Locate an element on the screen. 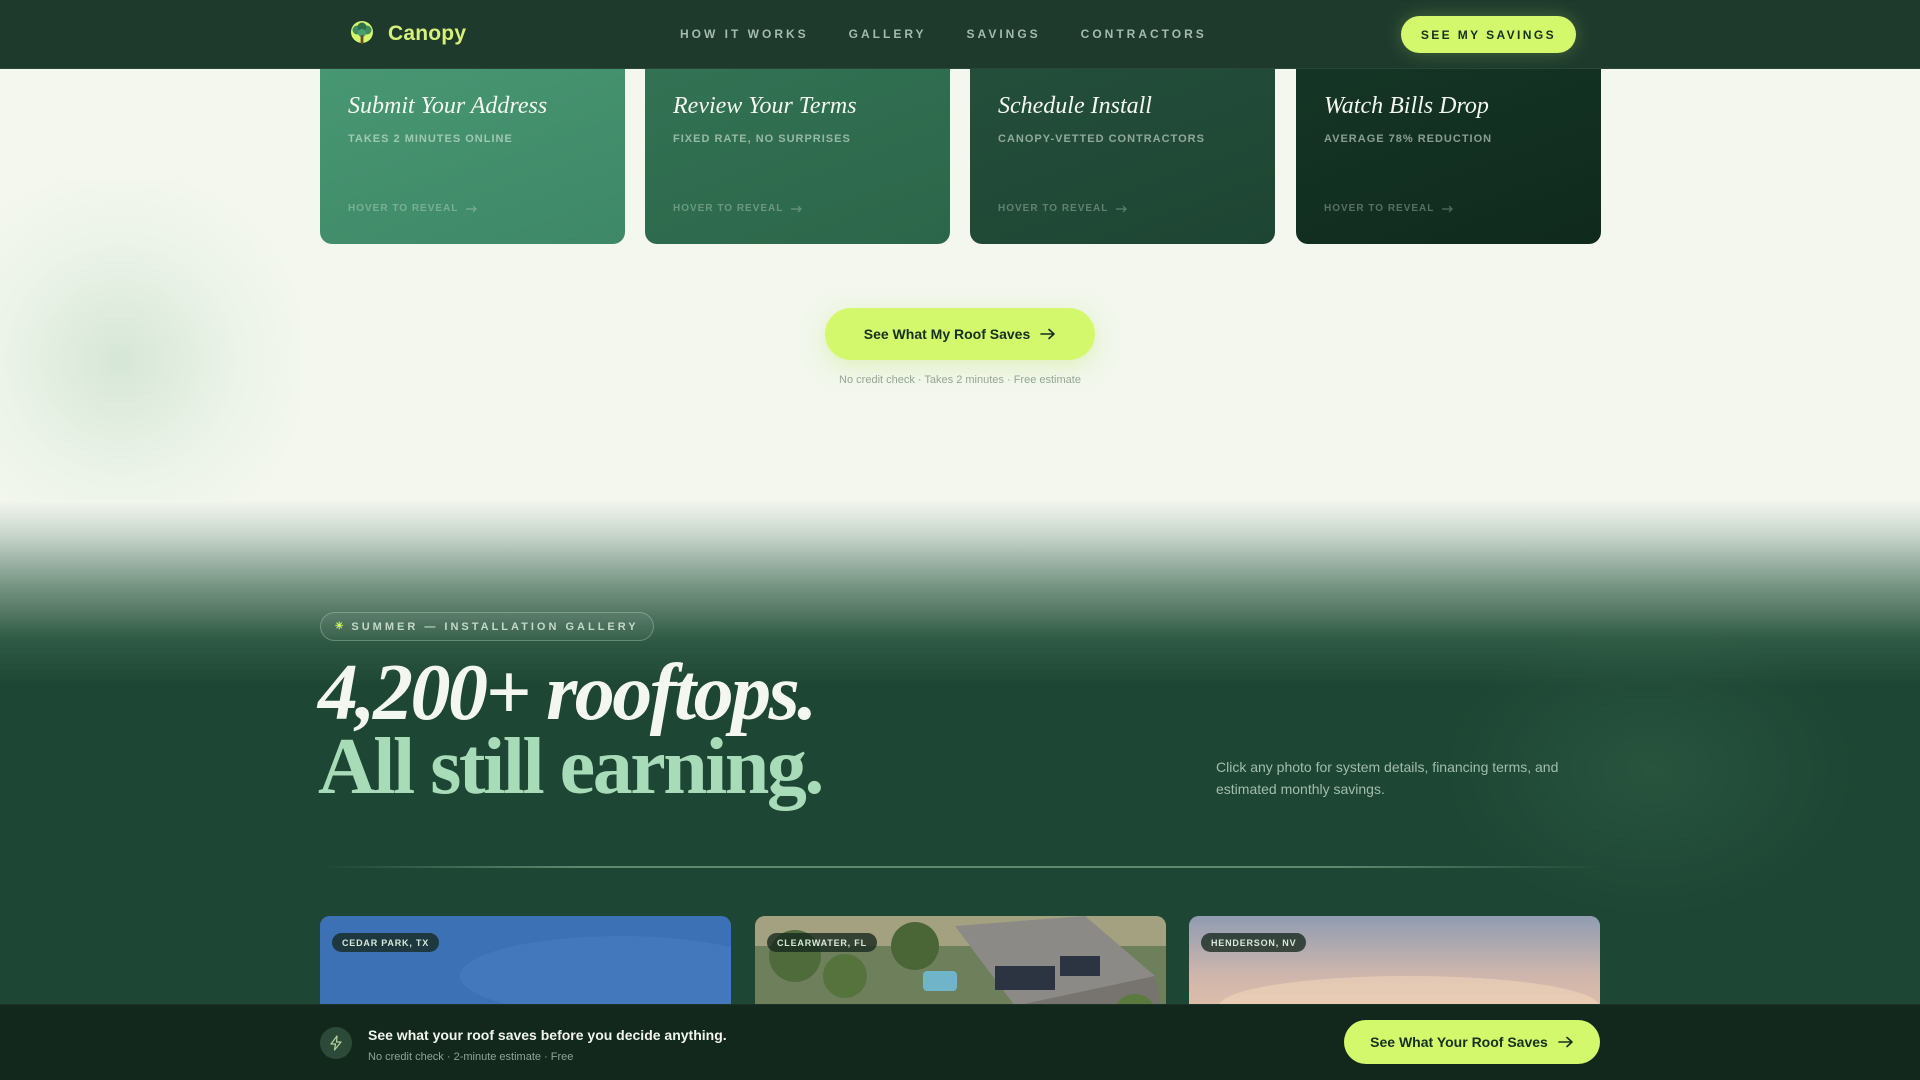 The height and width of the screenshot is (1080, 1920). photo-location-tag: CLEARWATER, FL is located at coordinates (822, 942).